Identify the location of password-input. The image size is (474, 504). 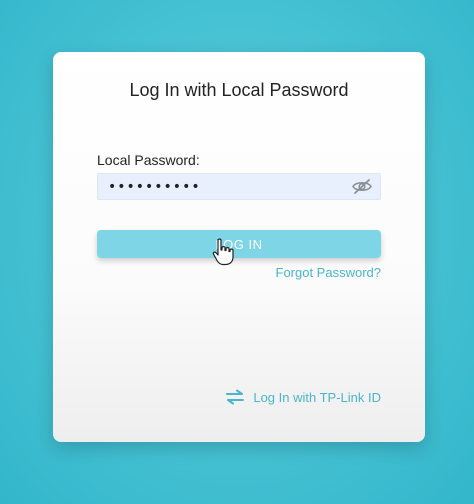
(223, 186).